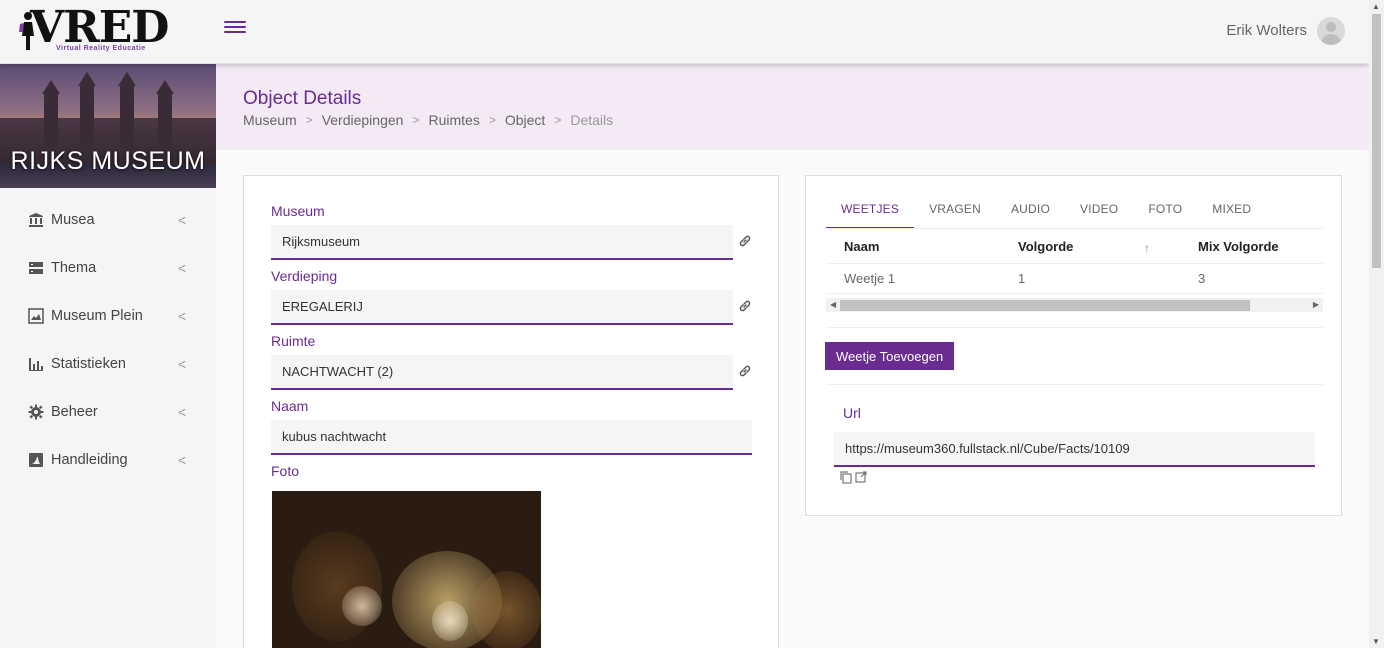 The height and width of the screenshot is (648, 1384). I want to click on sidebar-item-label: Musea, so click(73, 220).